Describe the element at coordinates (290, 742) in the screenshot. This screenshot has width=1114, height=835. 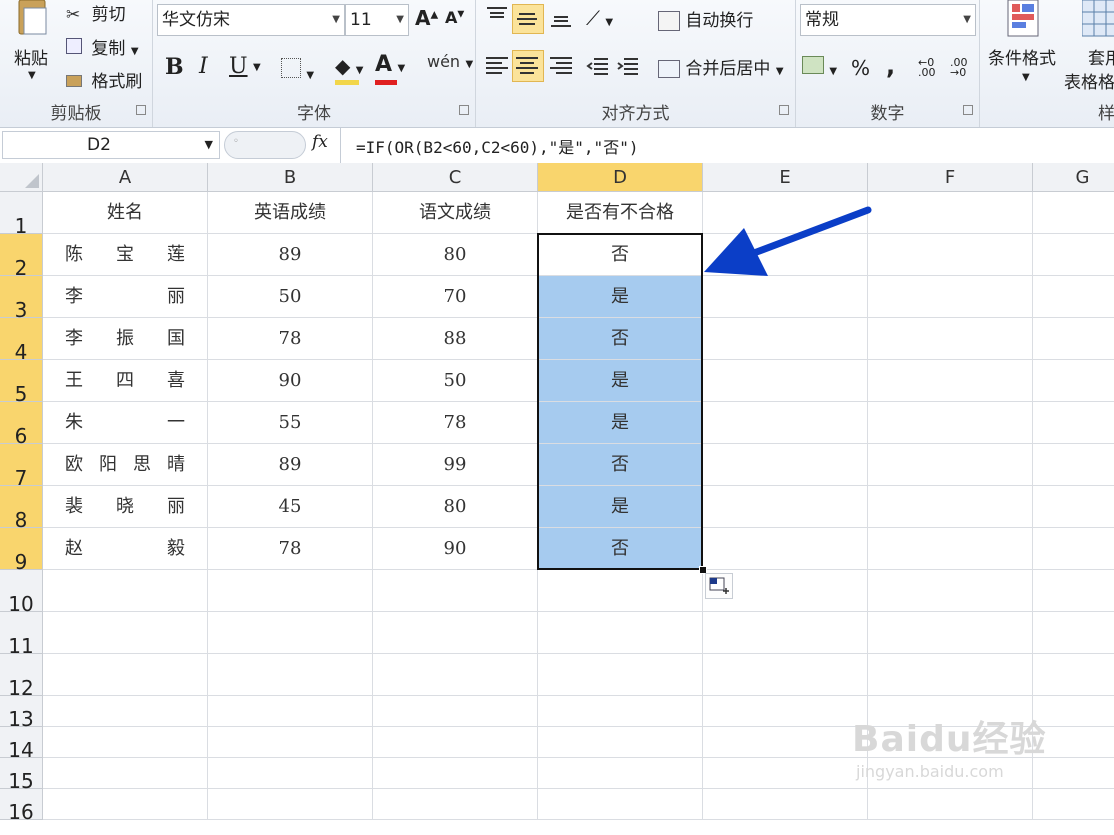
I see `cell-b14` at that location.